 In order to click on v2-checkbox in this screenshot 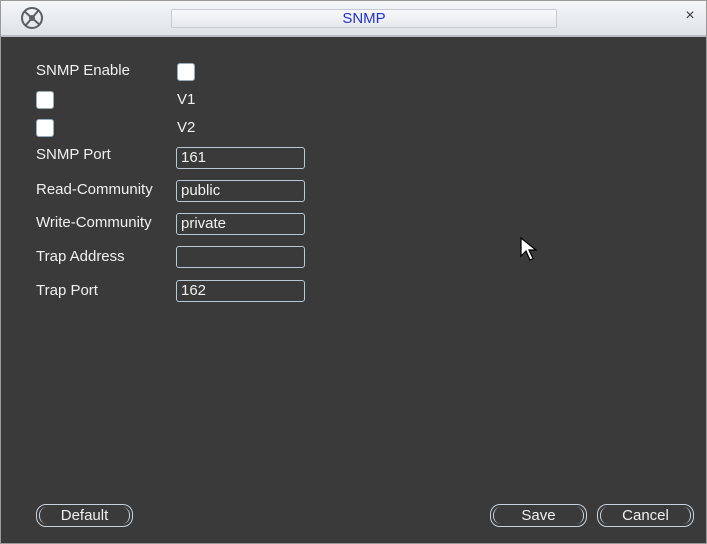, I will do `click(45, 128)`.